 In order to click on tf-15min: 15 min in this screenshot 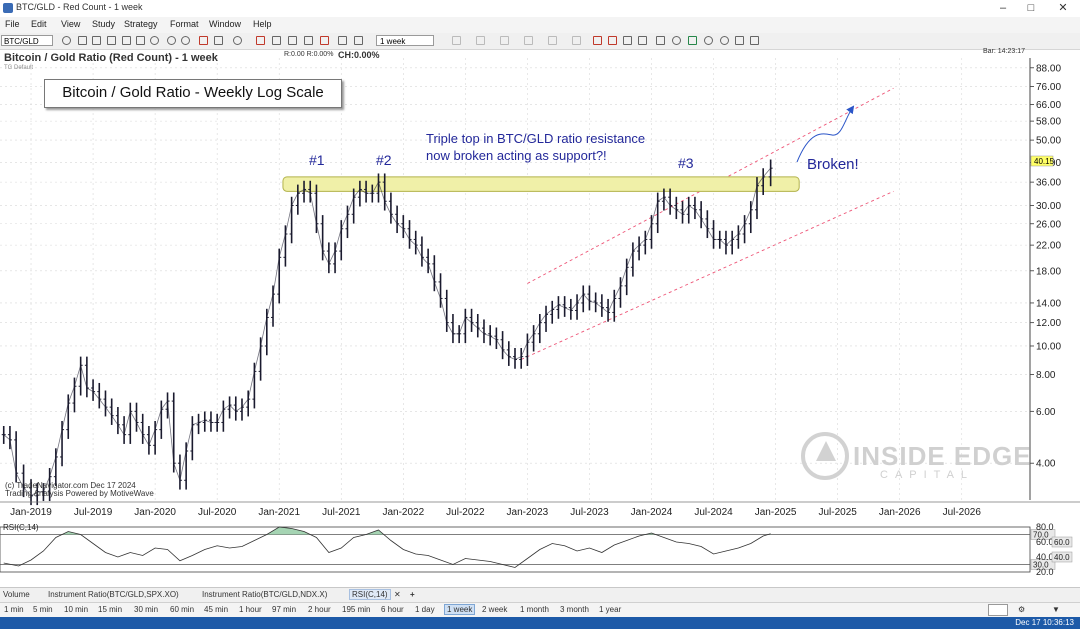, I will do `click(110, 609)`.